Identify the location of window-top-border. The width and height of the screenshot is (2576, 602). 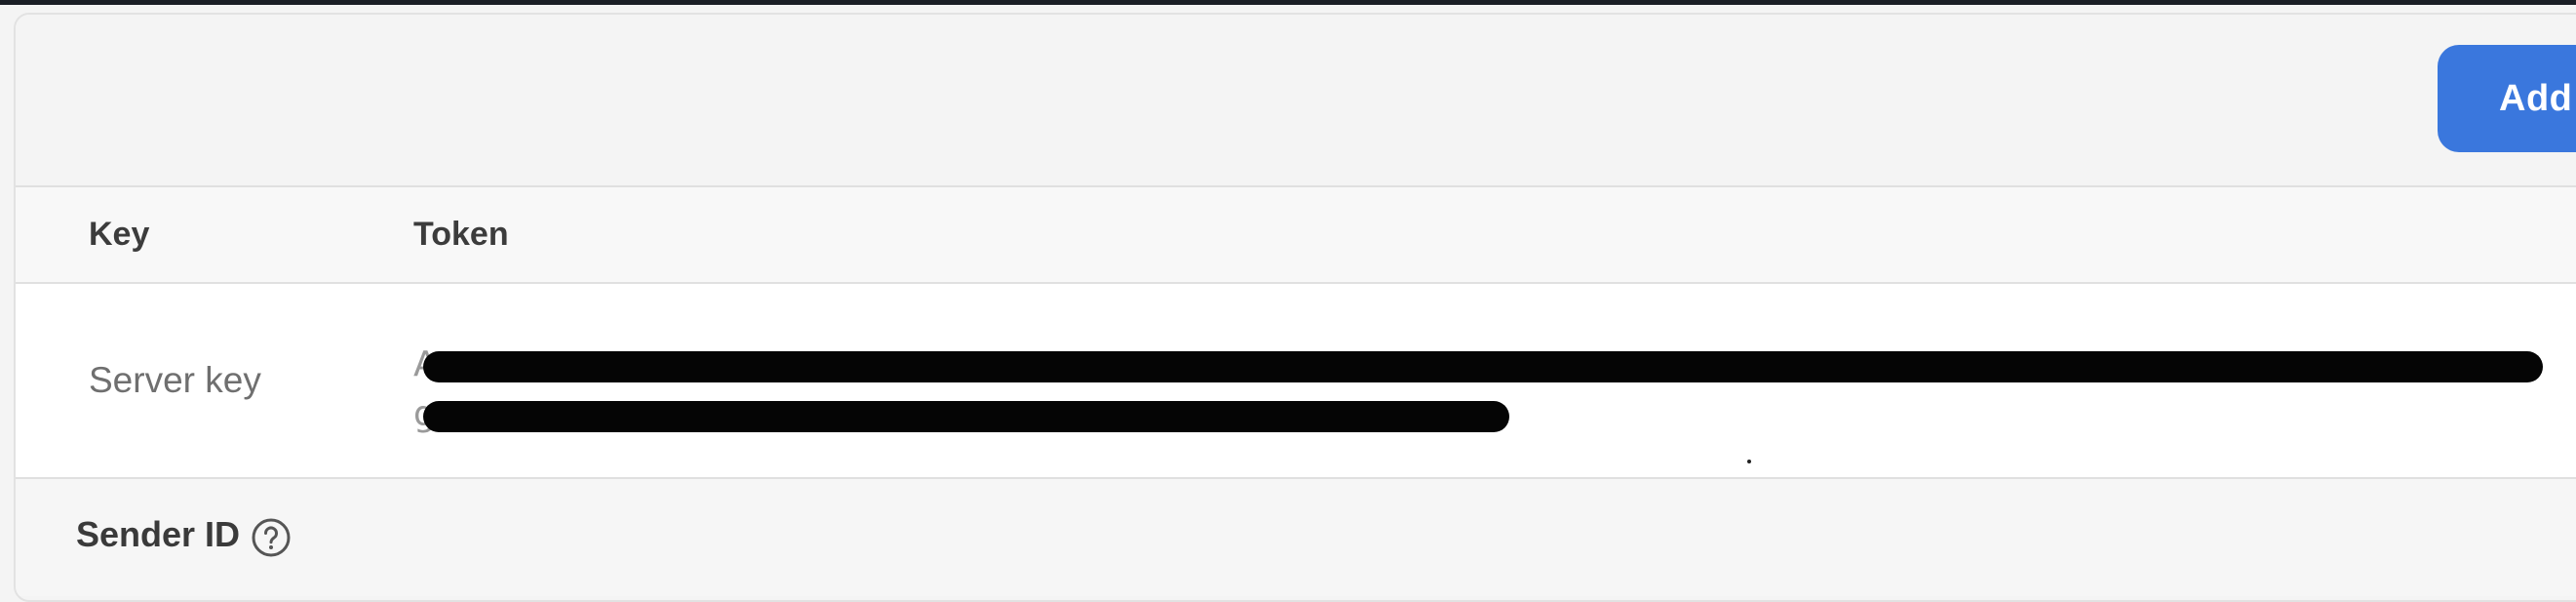
(1288, 2).